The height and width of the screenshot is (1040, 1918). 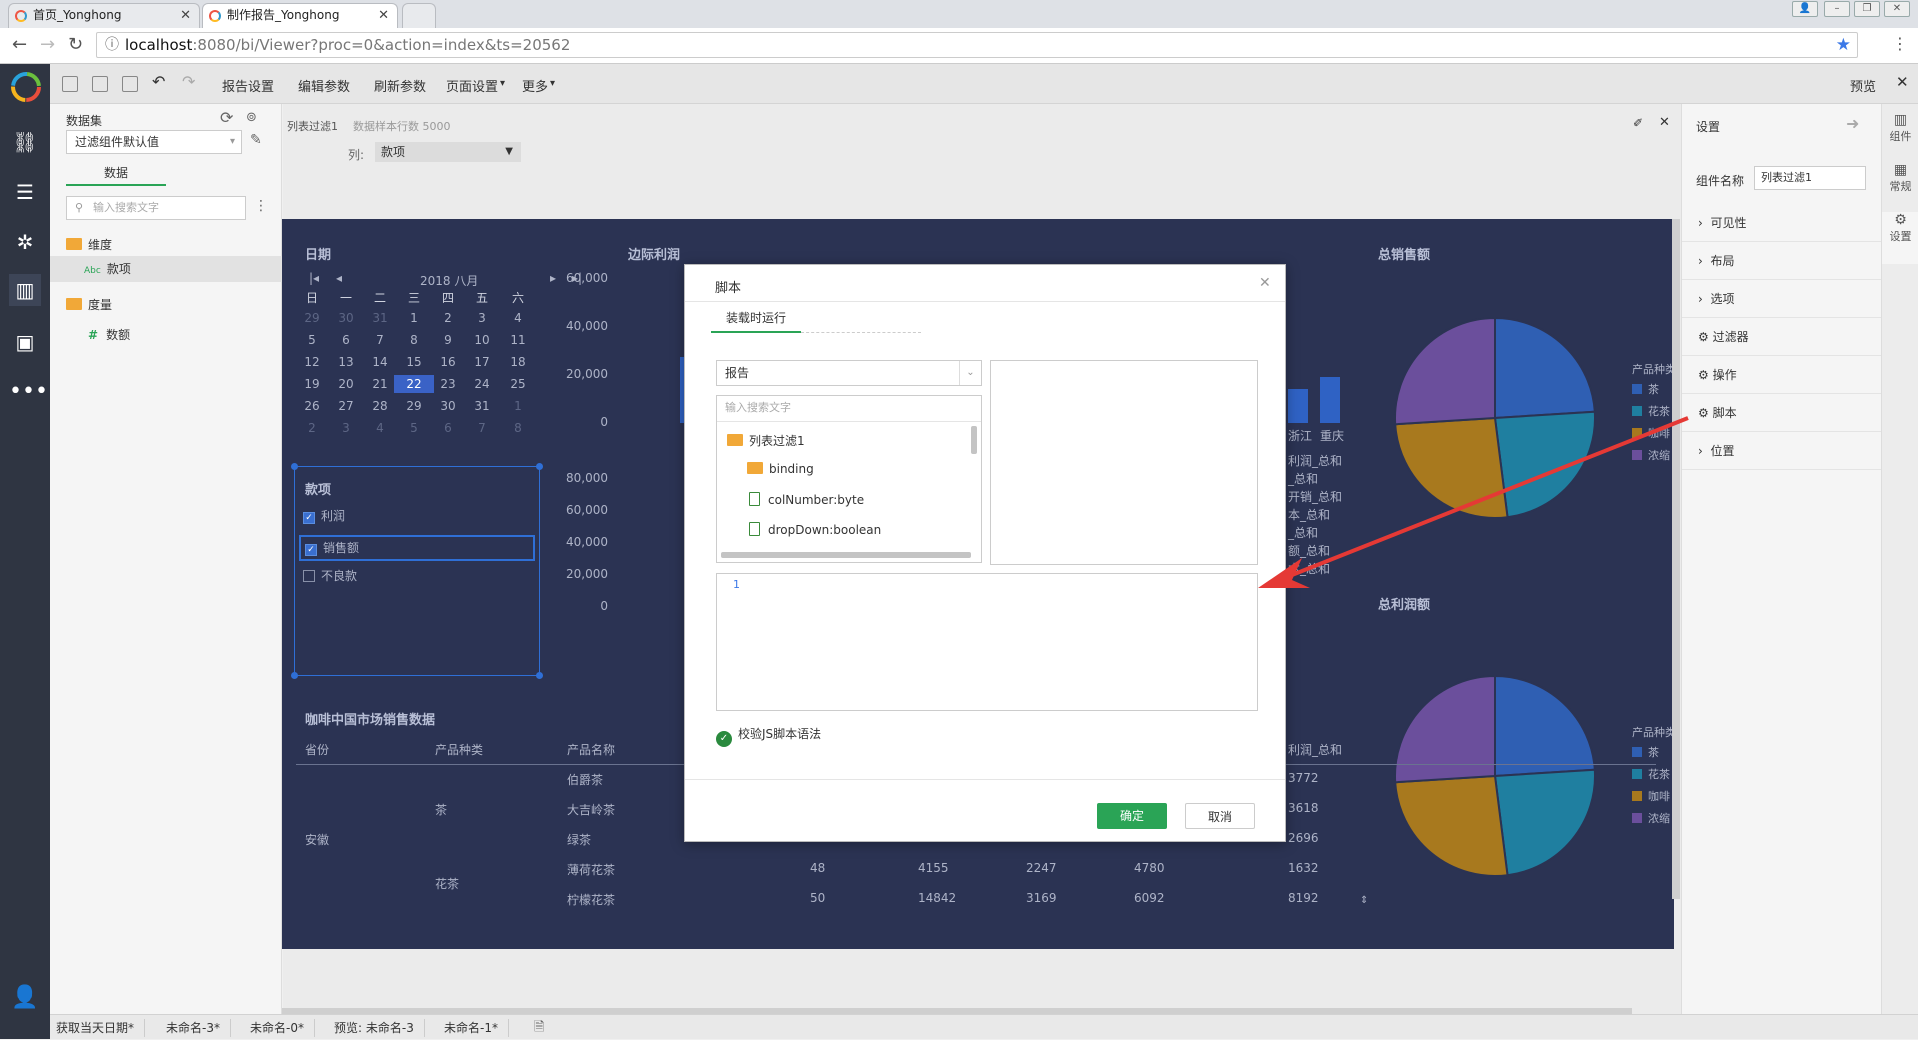 What do you see at coordinates (1664, 122) in the screenshot?
I see `close-component-icon: ✕` at bounding box center [1664, 122].